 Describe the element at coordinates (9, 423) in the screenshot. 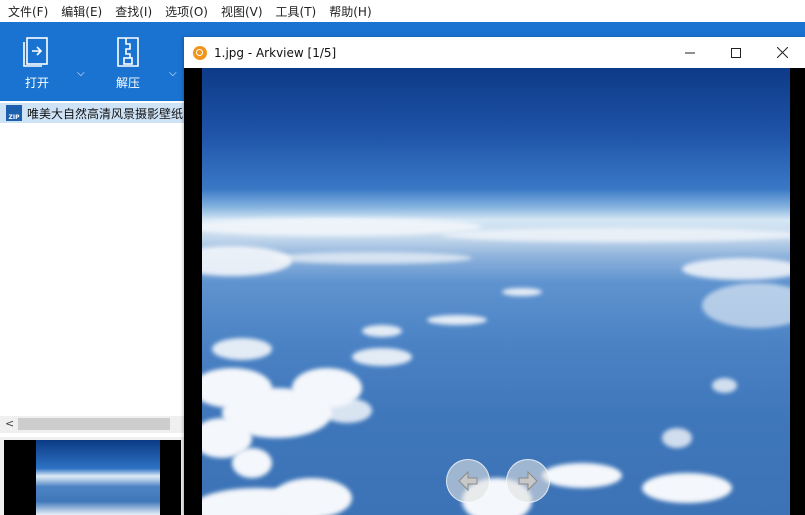

I see `scroll-left-arrow-icon: <` at that location.